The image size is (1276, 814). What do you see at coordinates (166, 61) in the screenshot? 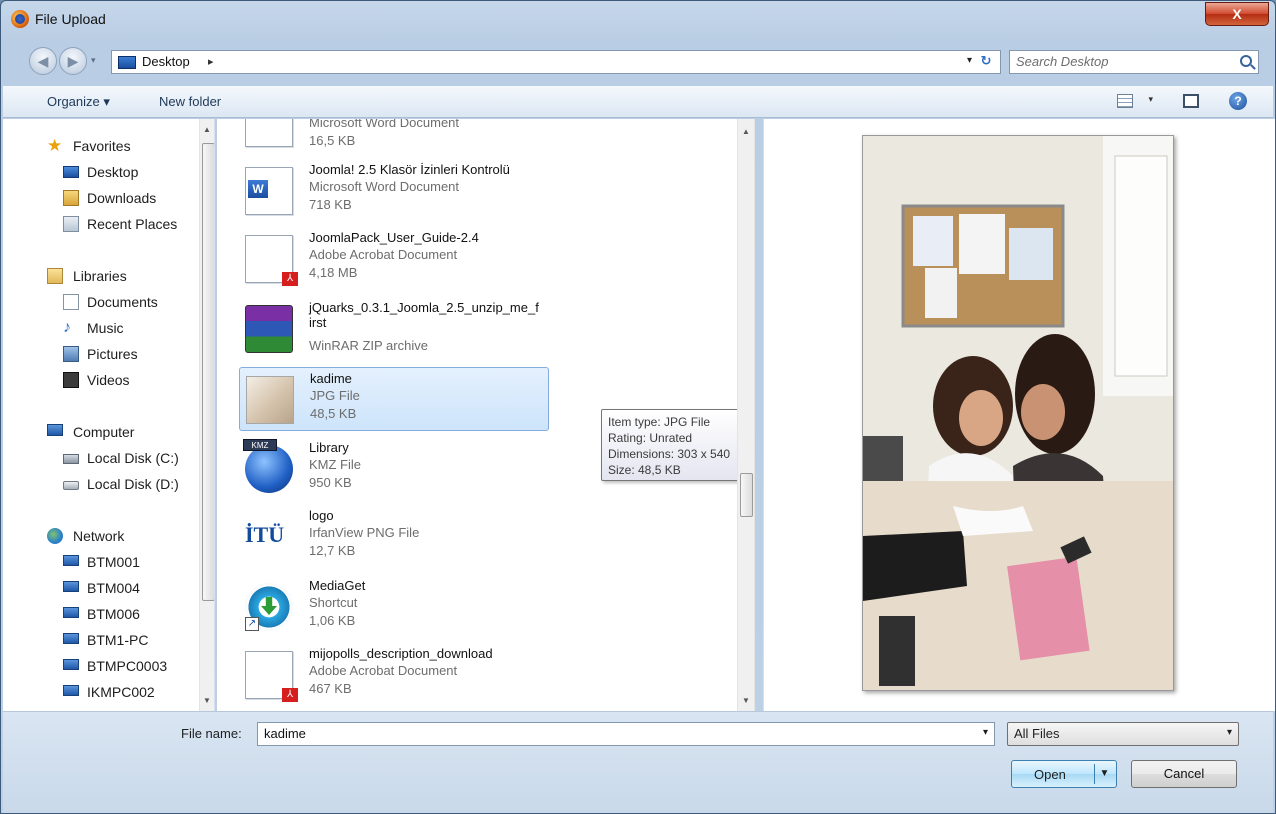
I see `breadcrumb-desktop: Desktop` at bounding box center [166, 61].